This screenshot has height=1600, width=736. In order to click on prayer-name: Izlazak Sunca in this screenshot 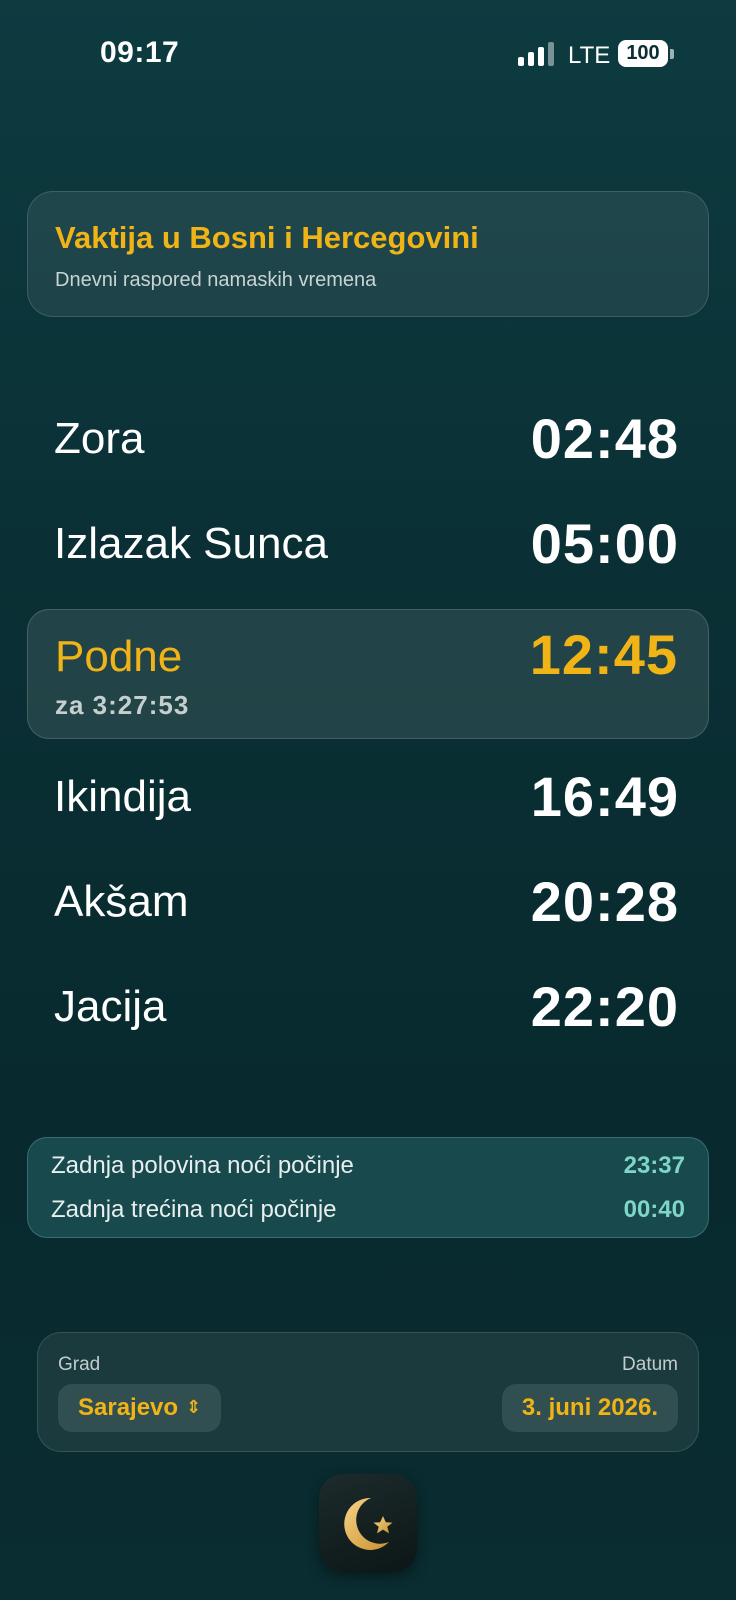, I will do `click(191, 543)`.